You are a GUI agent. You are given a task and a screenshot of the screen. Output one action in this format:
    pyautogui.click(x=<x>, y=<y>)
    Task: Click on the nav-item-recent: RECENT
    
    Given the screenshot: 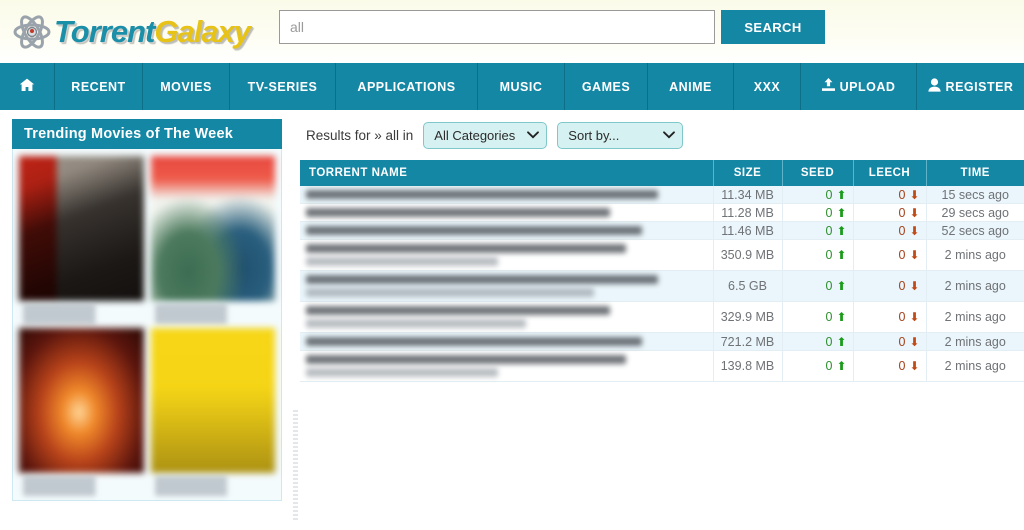 What is the action you would take?
    pyautogui.click(x=99, y=86)
    